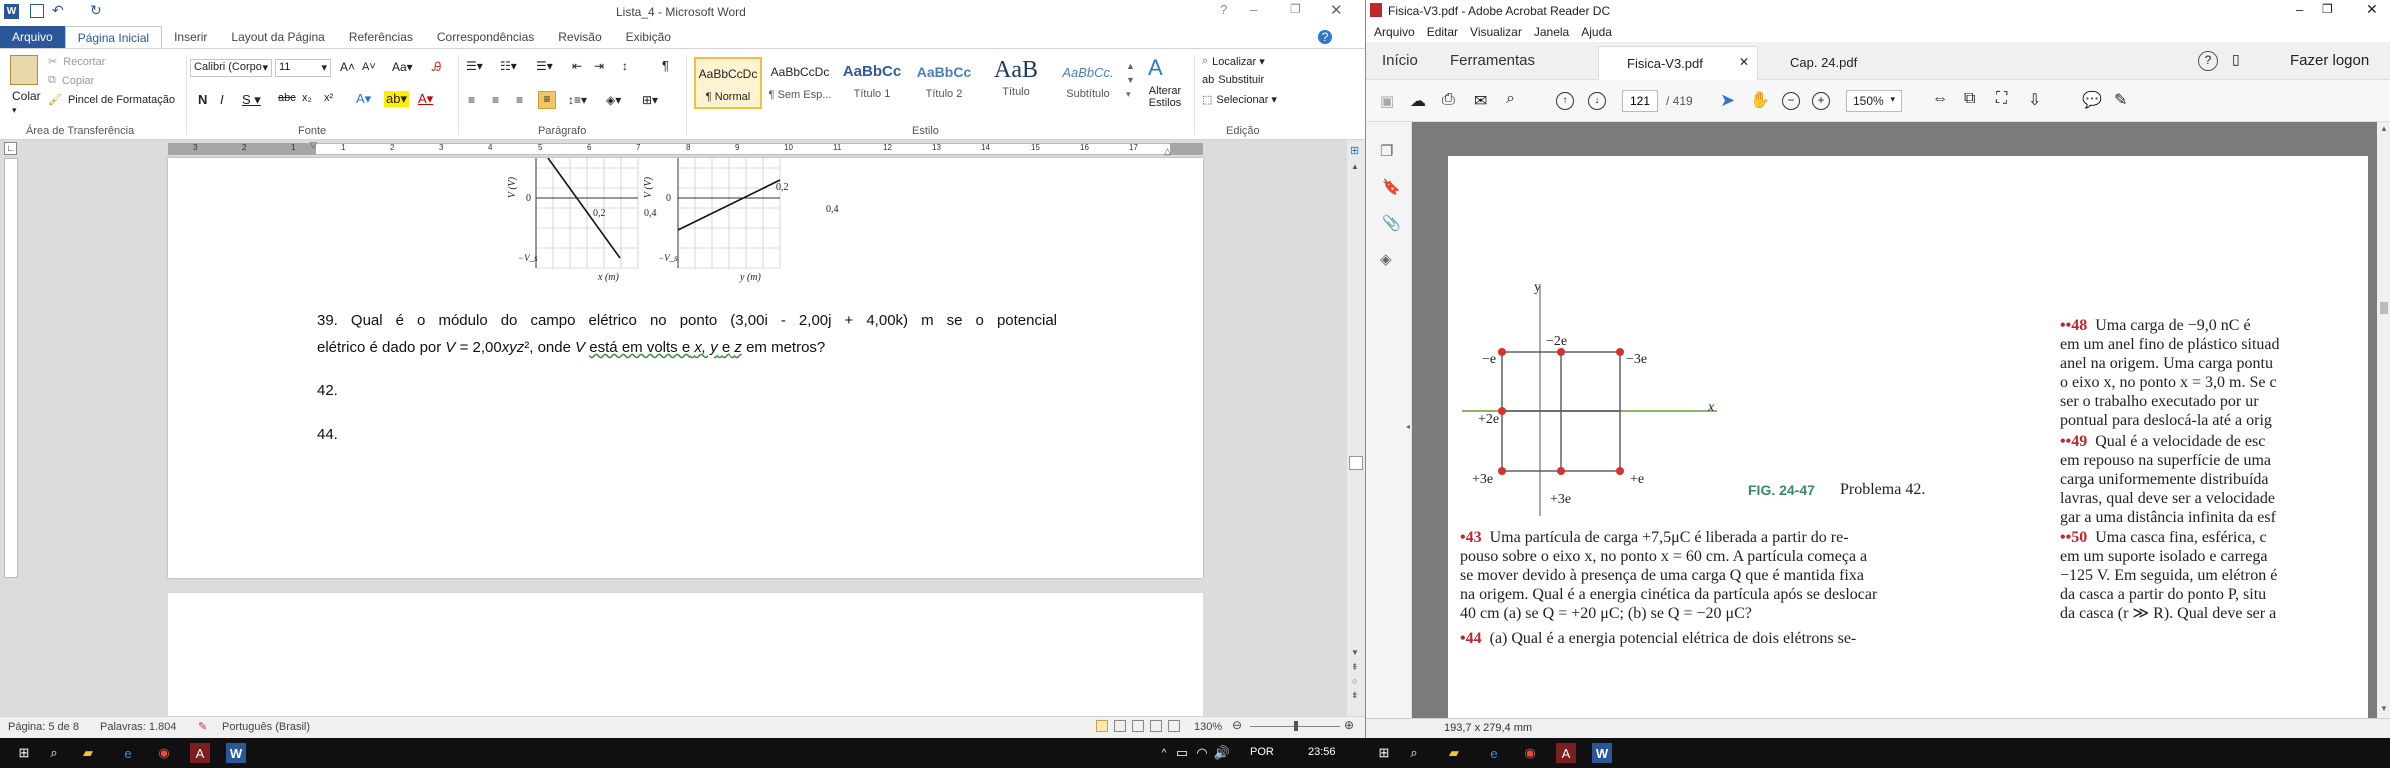 The height and width of the screenshot is (768, 2390). What do you see at coordinates (1088, 83) in the screenshot?
I see `style-subtitle: AaBbCc. Subtítulo` at bounding box center [1088, 83].